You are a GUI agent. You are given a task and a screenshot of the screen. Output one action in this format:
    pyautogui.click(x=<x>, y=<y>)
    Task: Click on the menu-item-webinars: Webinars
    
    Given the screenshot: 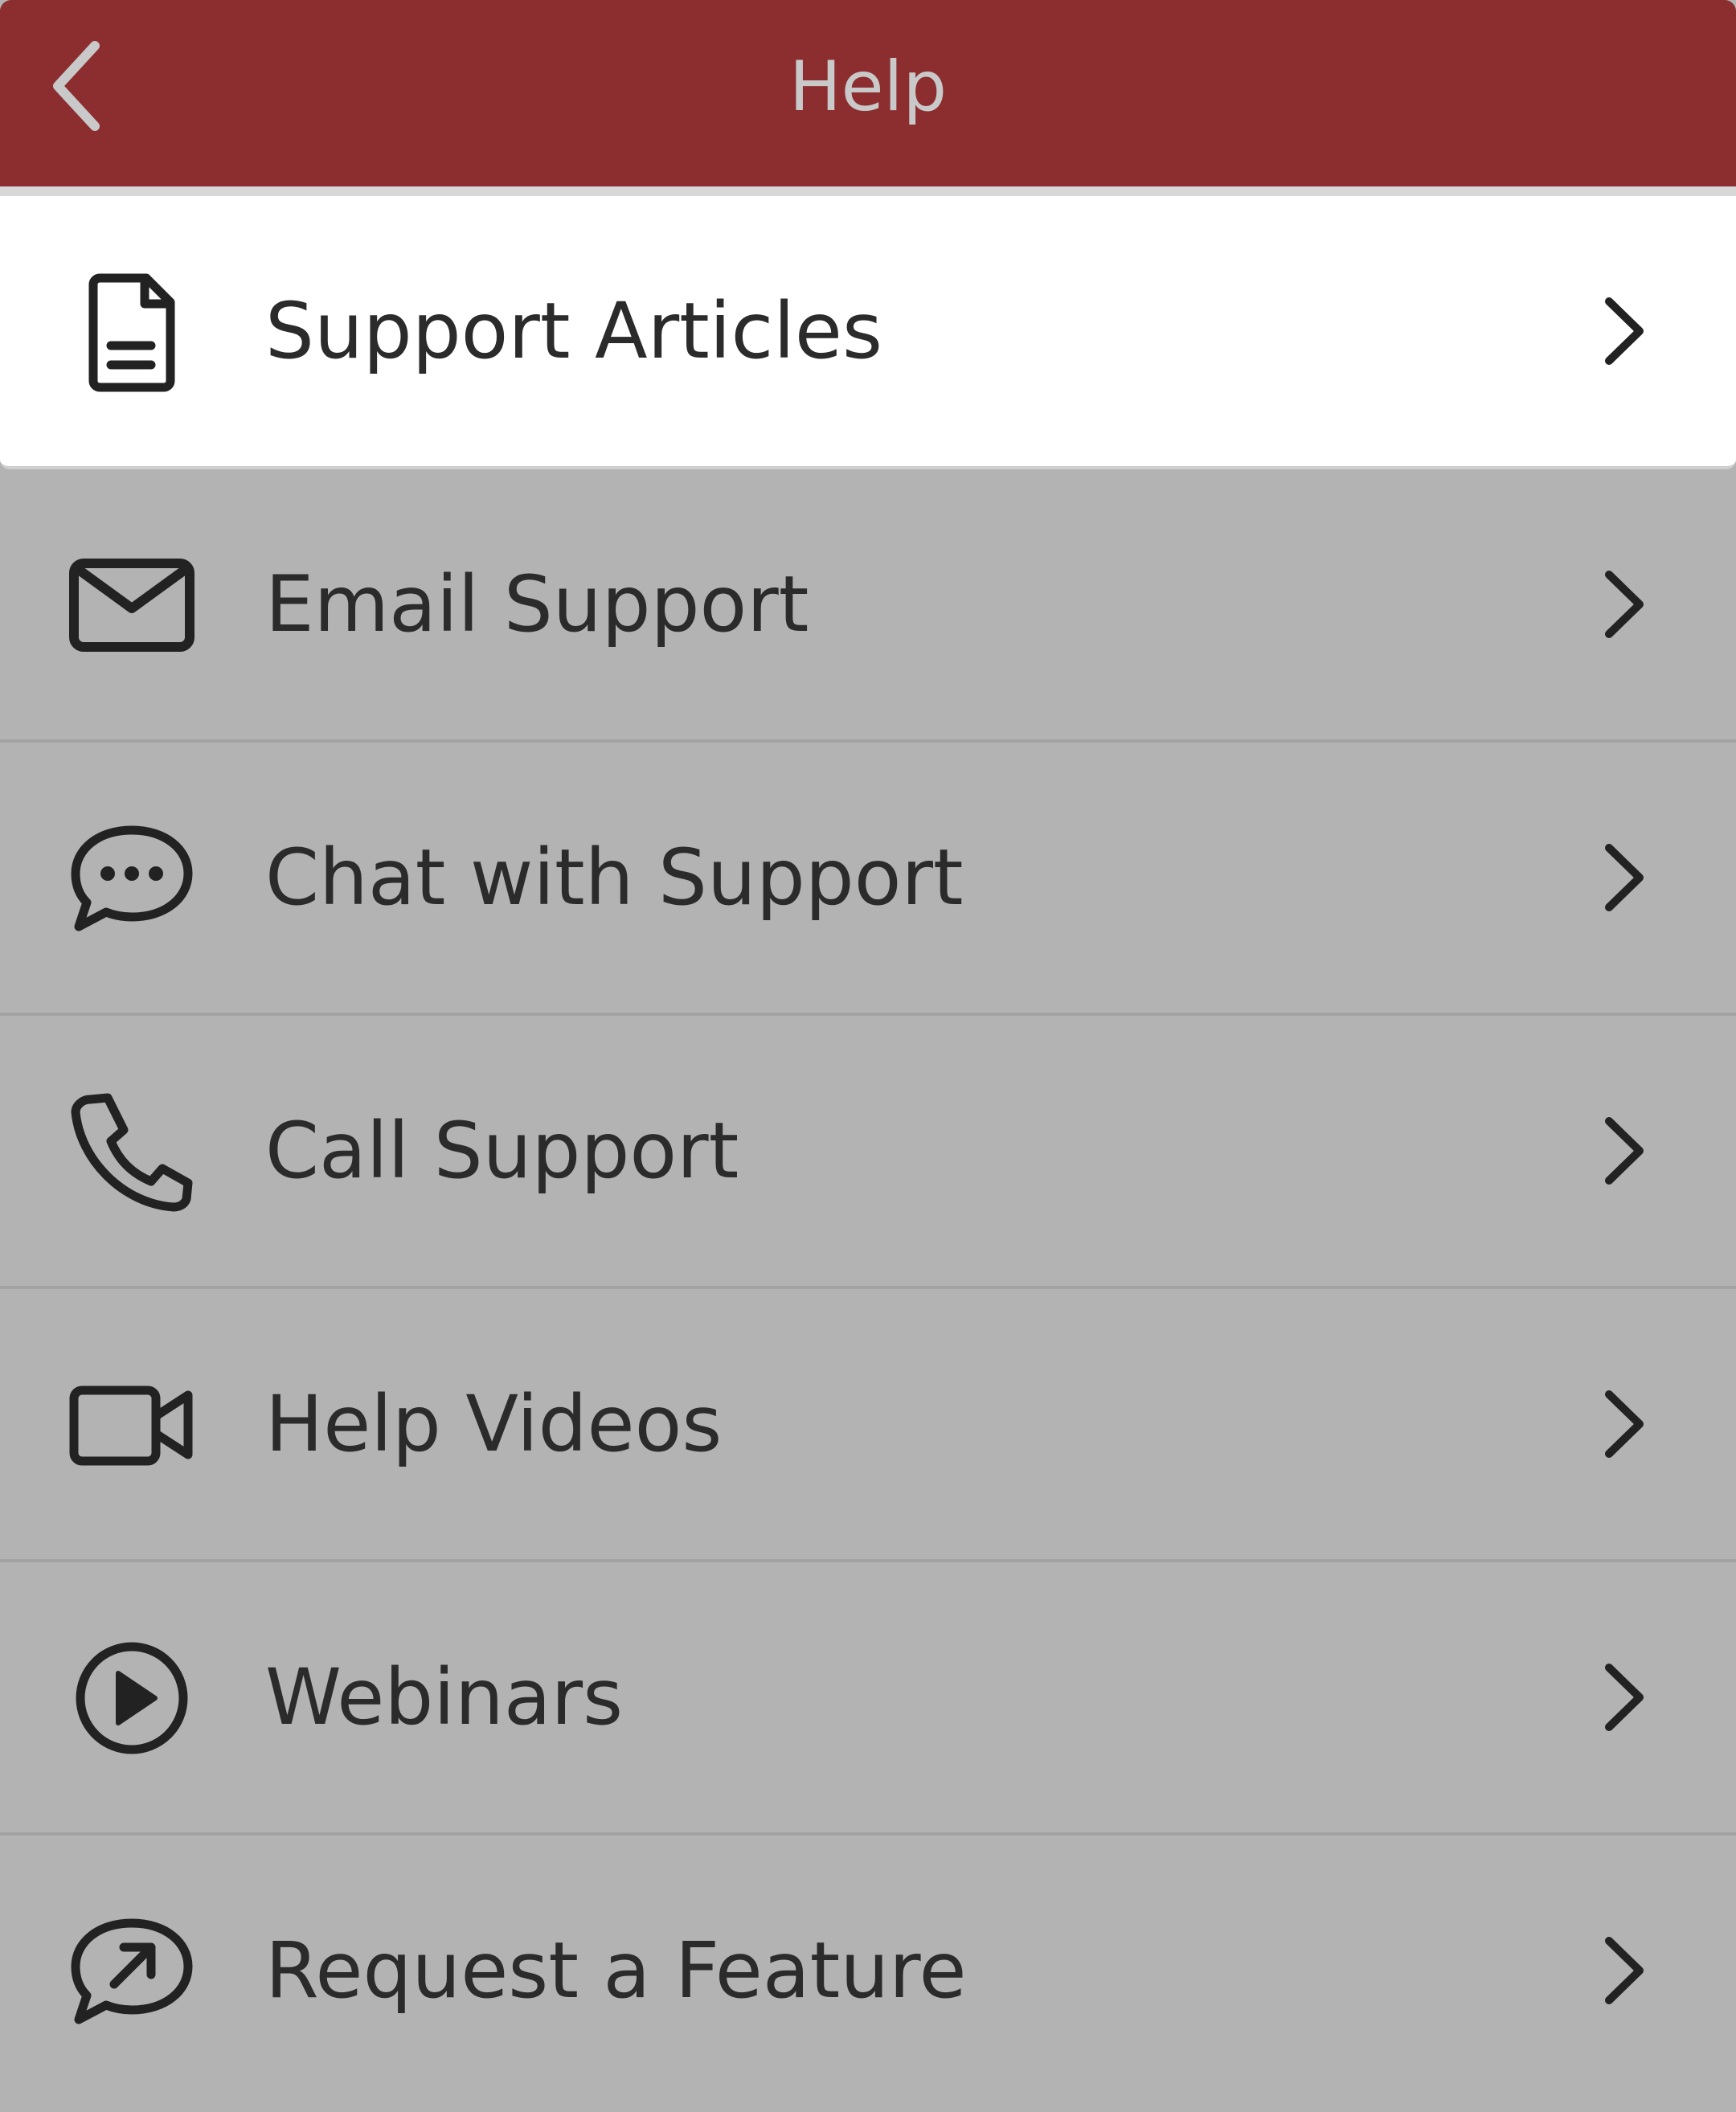 What is the action you would take?
    pyautogui.click(x=868, y=1699)
    